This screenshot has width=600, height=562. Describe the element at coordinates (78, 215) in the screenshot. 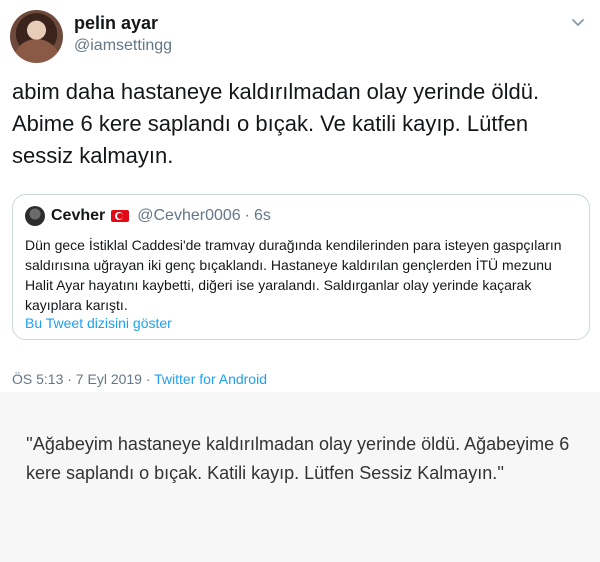

I see `quoted-display-name: Cevher` at that location.